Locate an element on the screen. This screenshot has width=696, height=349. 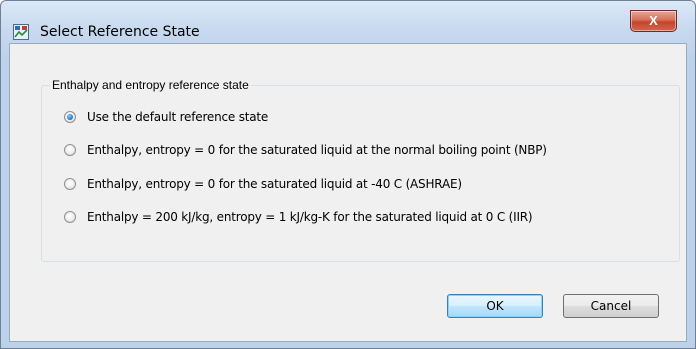
option-default-reference: Use the default reference state is located at coordinates (166, 117).